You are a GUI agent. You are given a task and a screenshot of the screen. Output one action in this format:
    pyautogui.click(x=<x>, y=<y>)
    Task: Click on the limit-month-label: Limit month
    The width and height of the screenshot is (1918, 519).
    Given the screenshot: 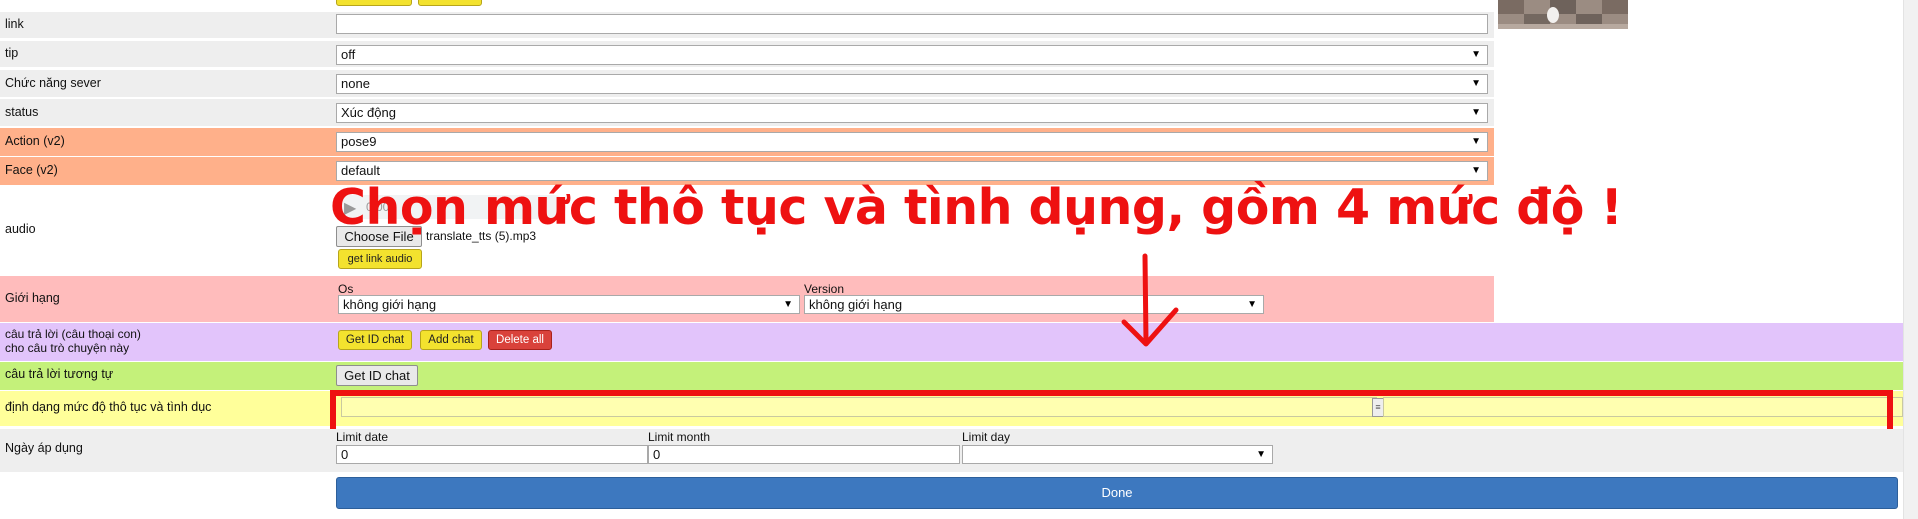 What is the action you would take?
    pyautogui.click(x=679, y=437)
    